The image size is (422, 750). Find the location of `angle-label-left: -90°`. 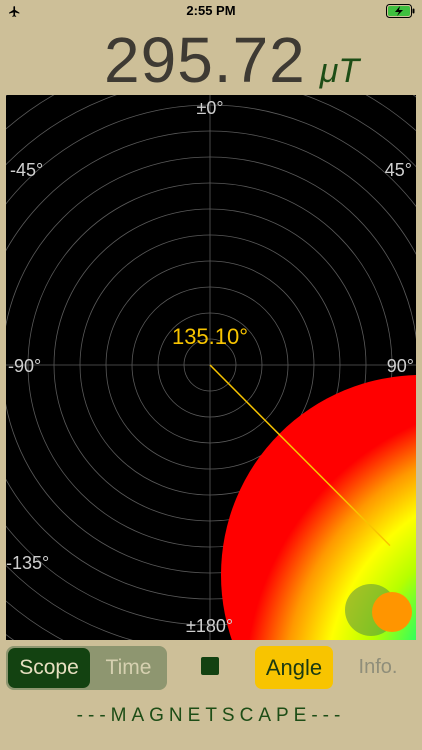

angle-label-left: -90° is located at coordinates (24, 366).